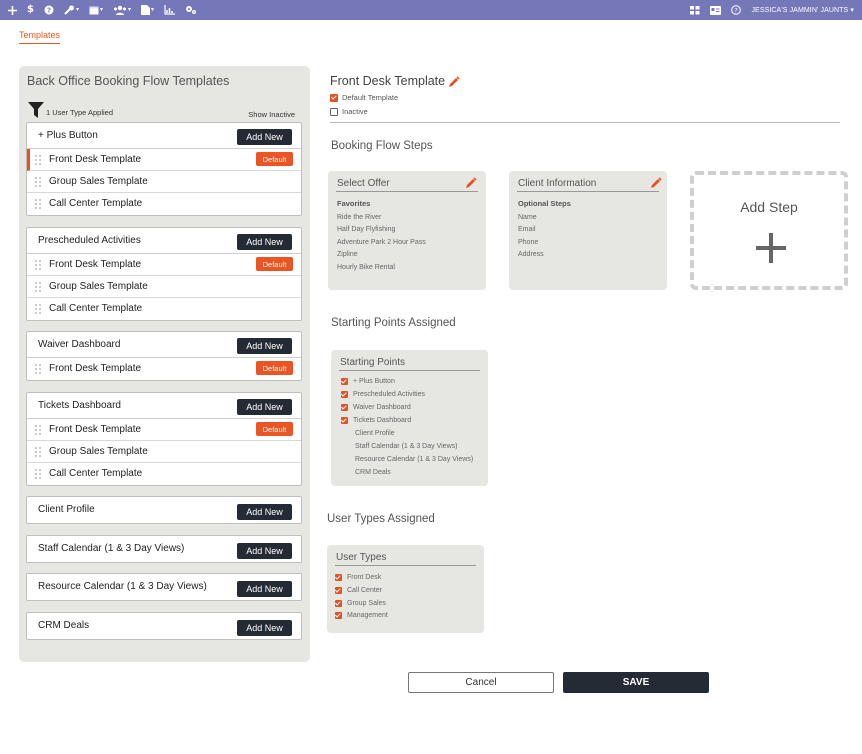 This screenshot has height=754, width=862. Describe the element at coordinates (122, 586) in the screenshot. I see `group-title: Resource Calendar (1 & 3 Day Views)` at that location.